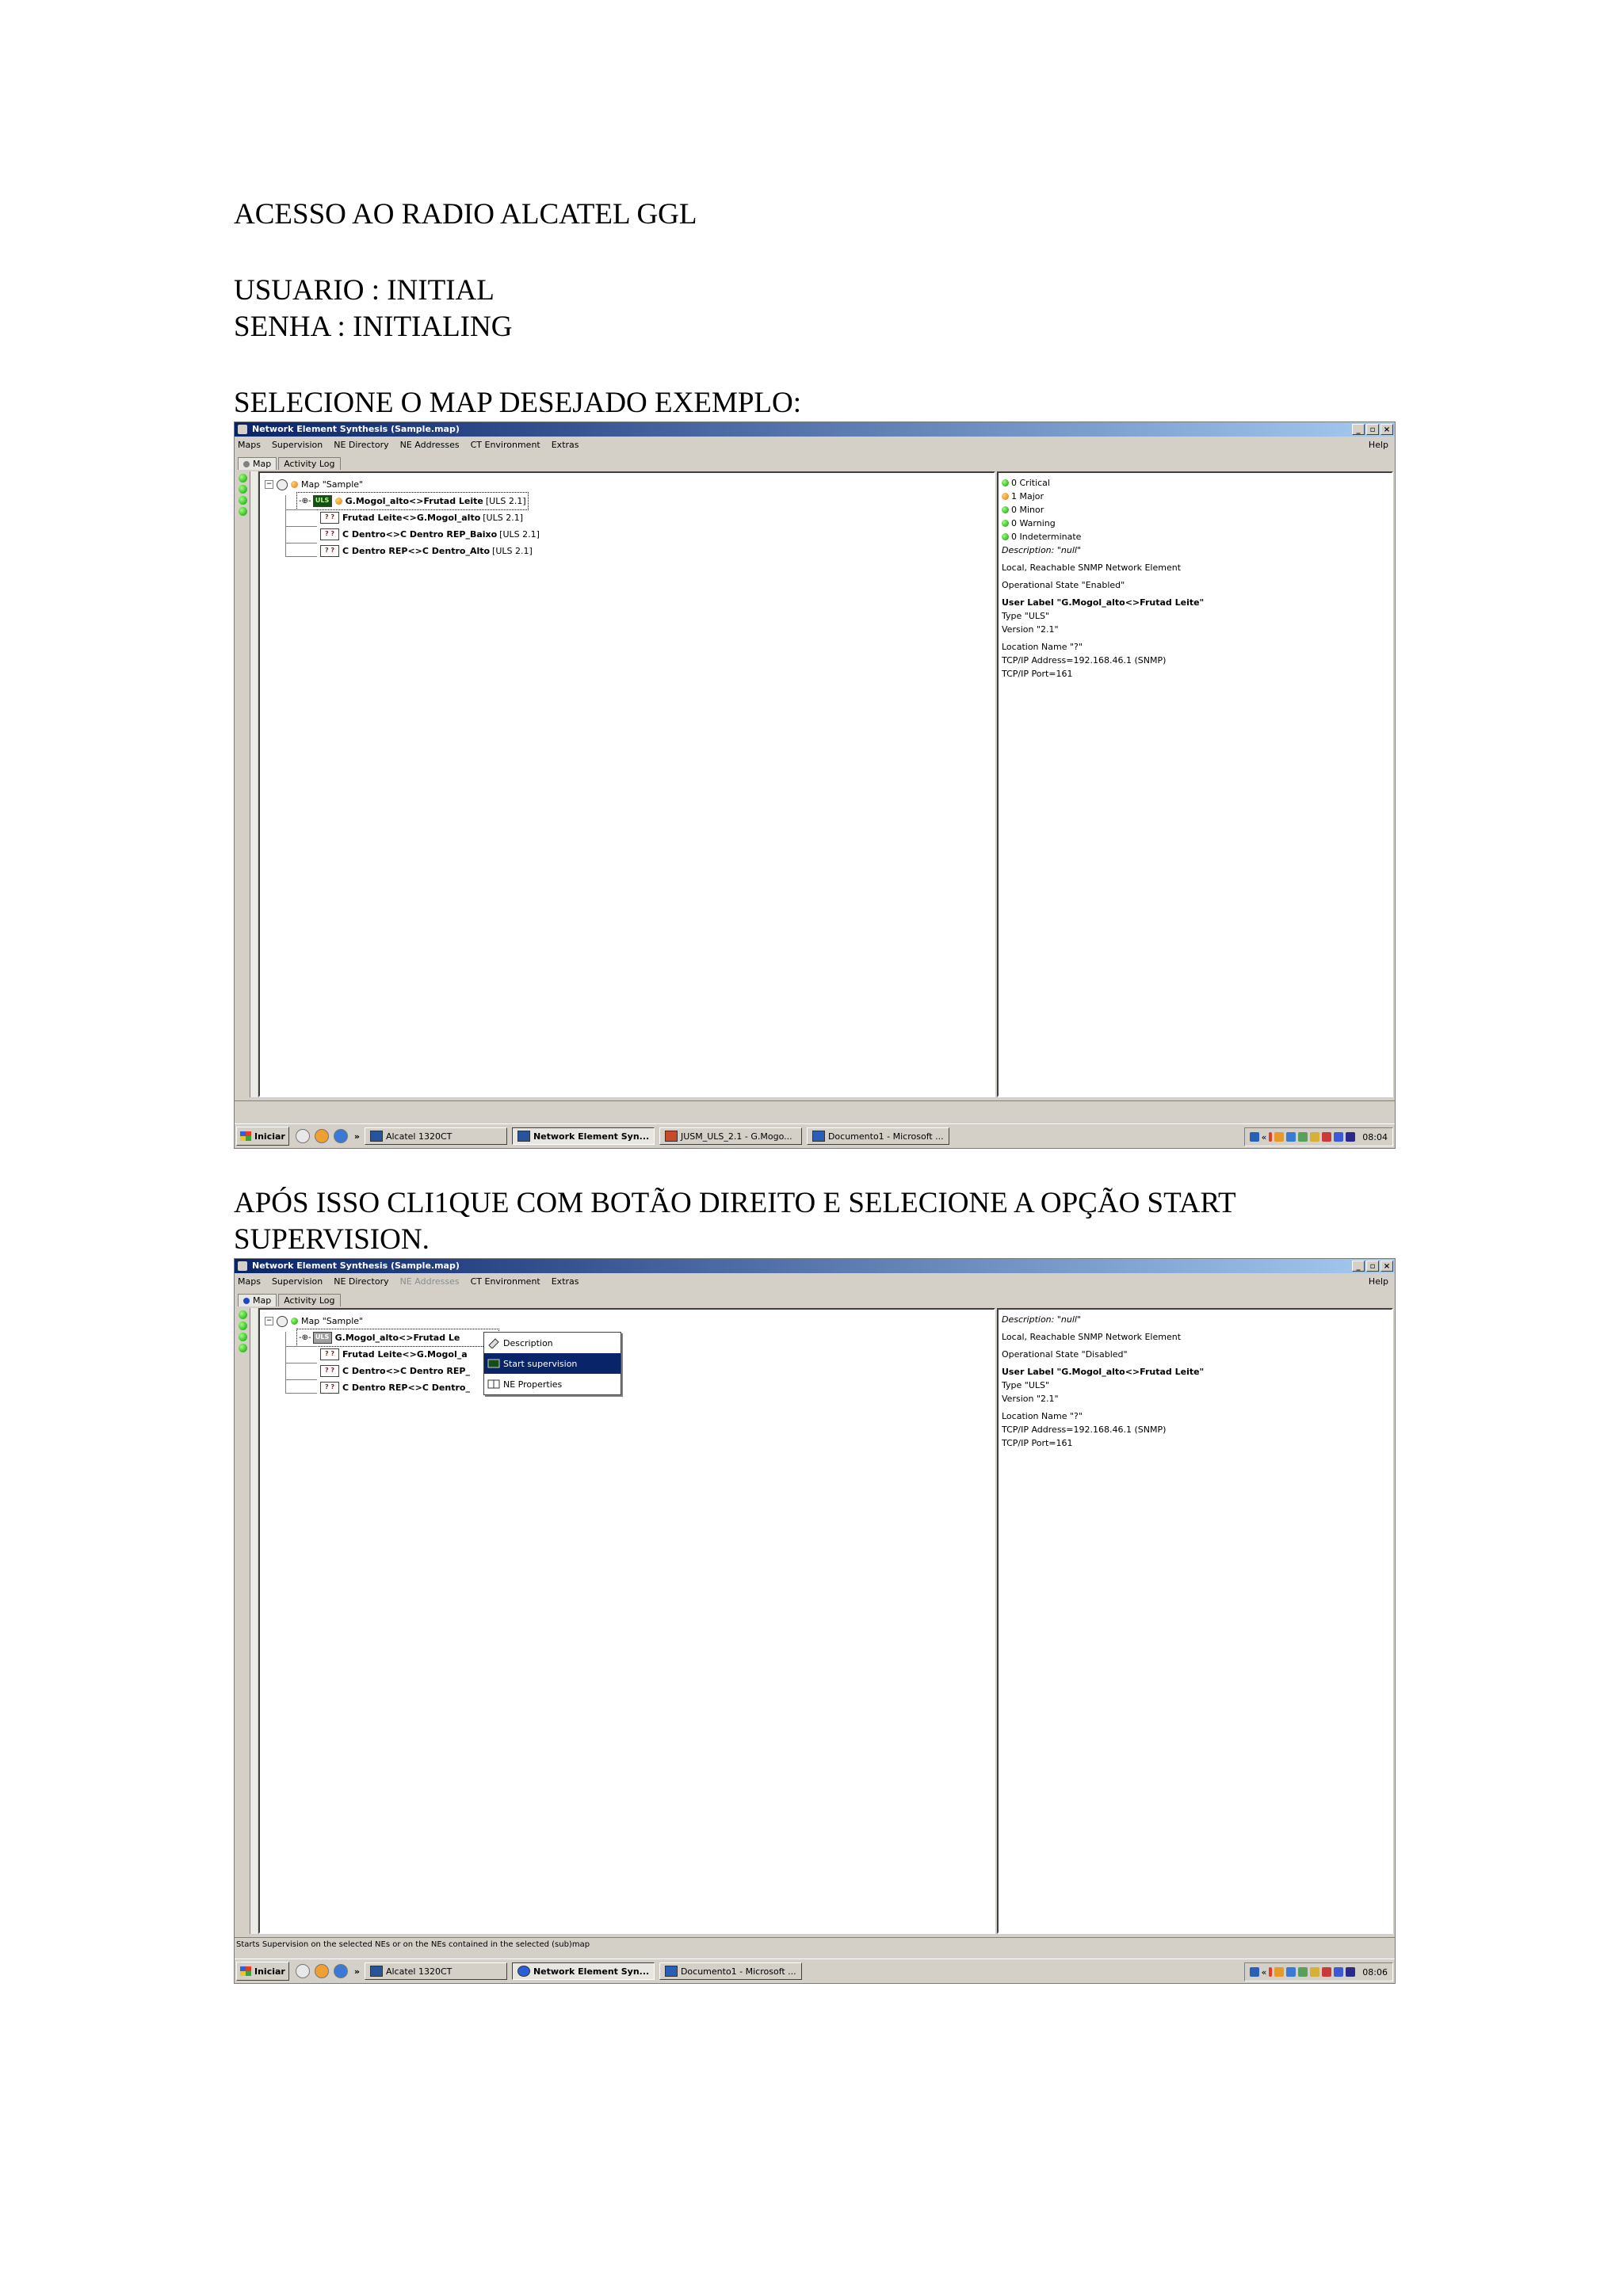 The height and width of the screenshot is (2296, 1623). Describe the element at coordinates (243, 1266) in the screenshot. I see `app-icon` at that location.